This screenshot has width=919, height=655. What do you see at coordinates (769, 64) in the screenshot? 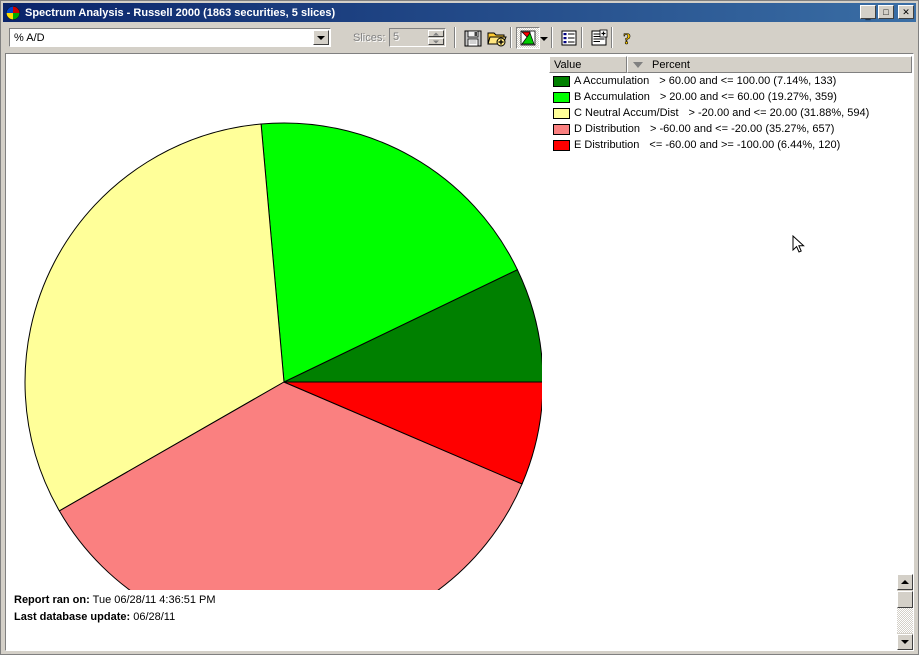
I see `legend-column-percent: Percent` at bounding box center [769, 64].